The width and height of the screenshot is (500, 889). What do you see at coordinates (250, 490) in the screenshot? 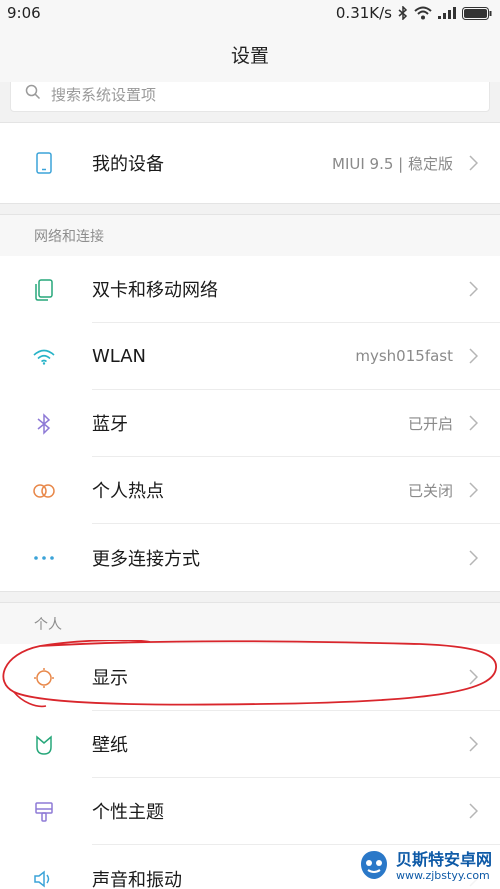
I see `row-hotspot: 个人热点 已关闭` at bounding box center [250, 490].